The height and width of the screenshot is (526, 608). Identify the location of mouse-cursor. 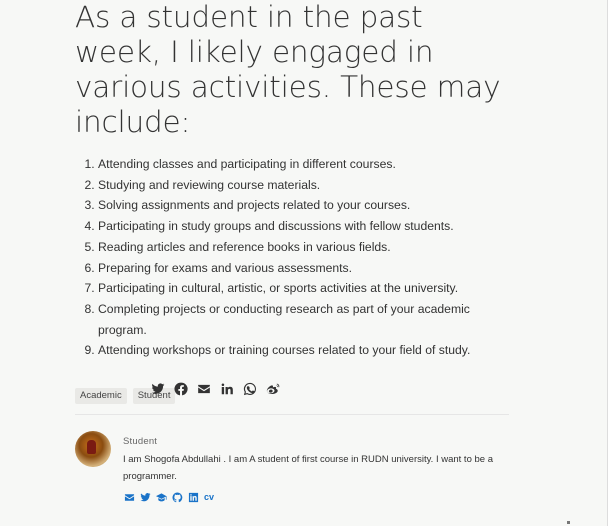
(568, 522).